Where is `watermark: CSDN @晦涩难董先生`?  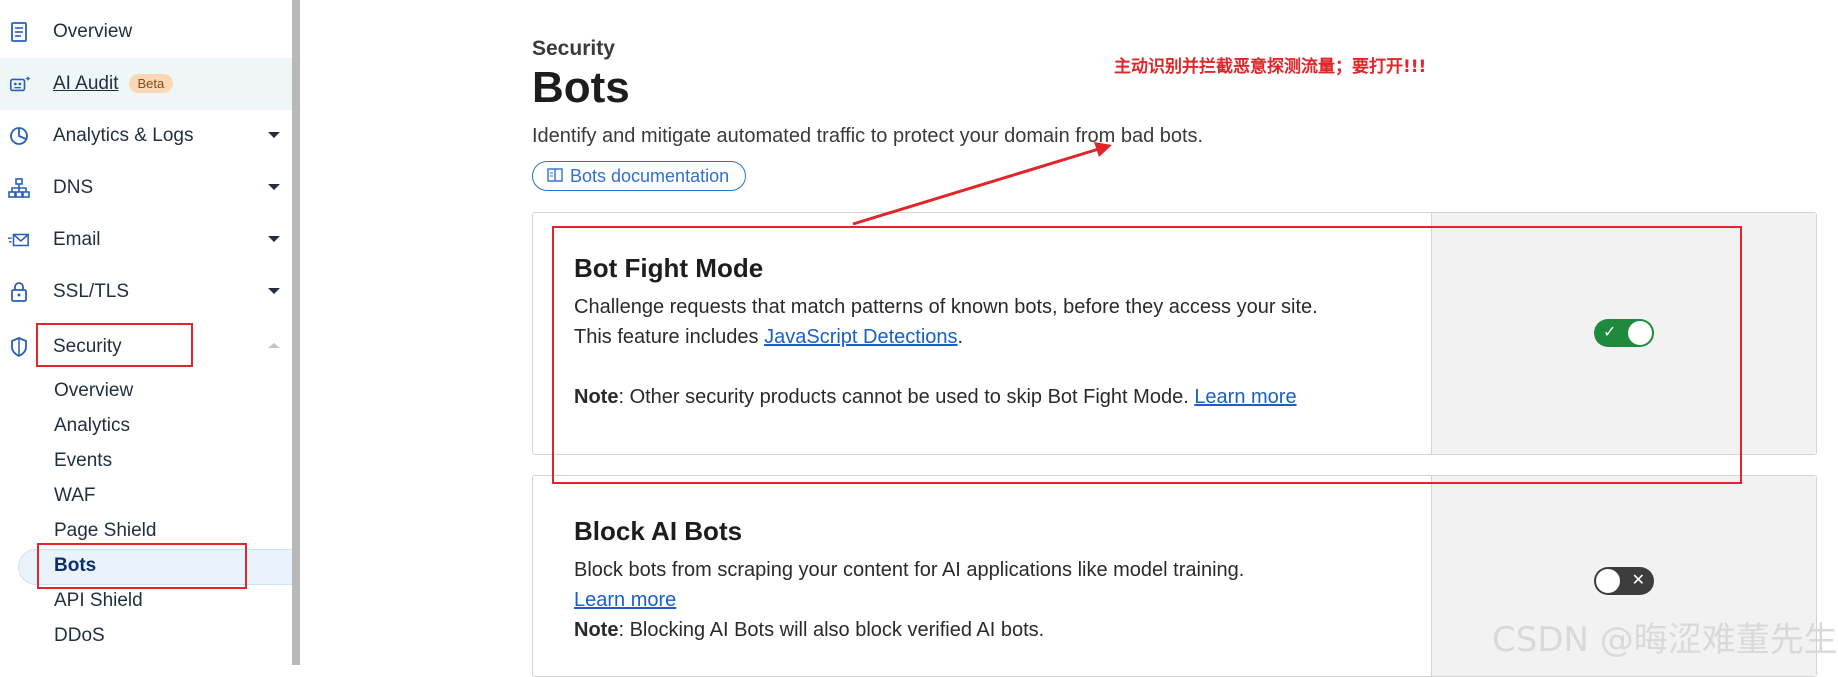 watermark: CSDN @晦涩难董先生 is located at coordinates (1665, 640).